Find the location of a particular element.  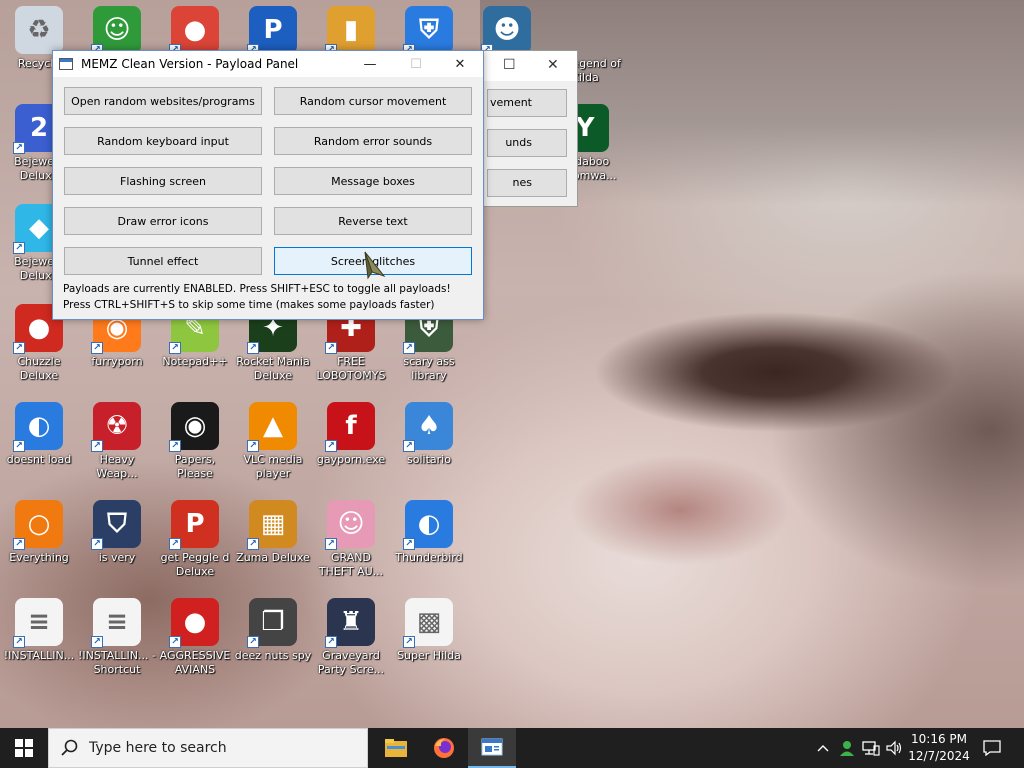

network-icon is located at coordinates (871, 748).